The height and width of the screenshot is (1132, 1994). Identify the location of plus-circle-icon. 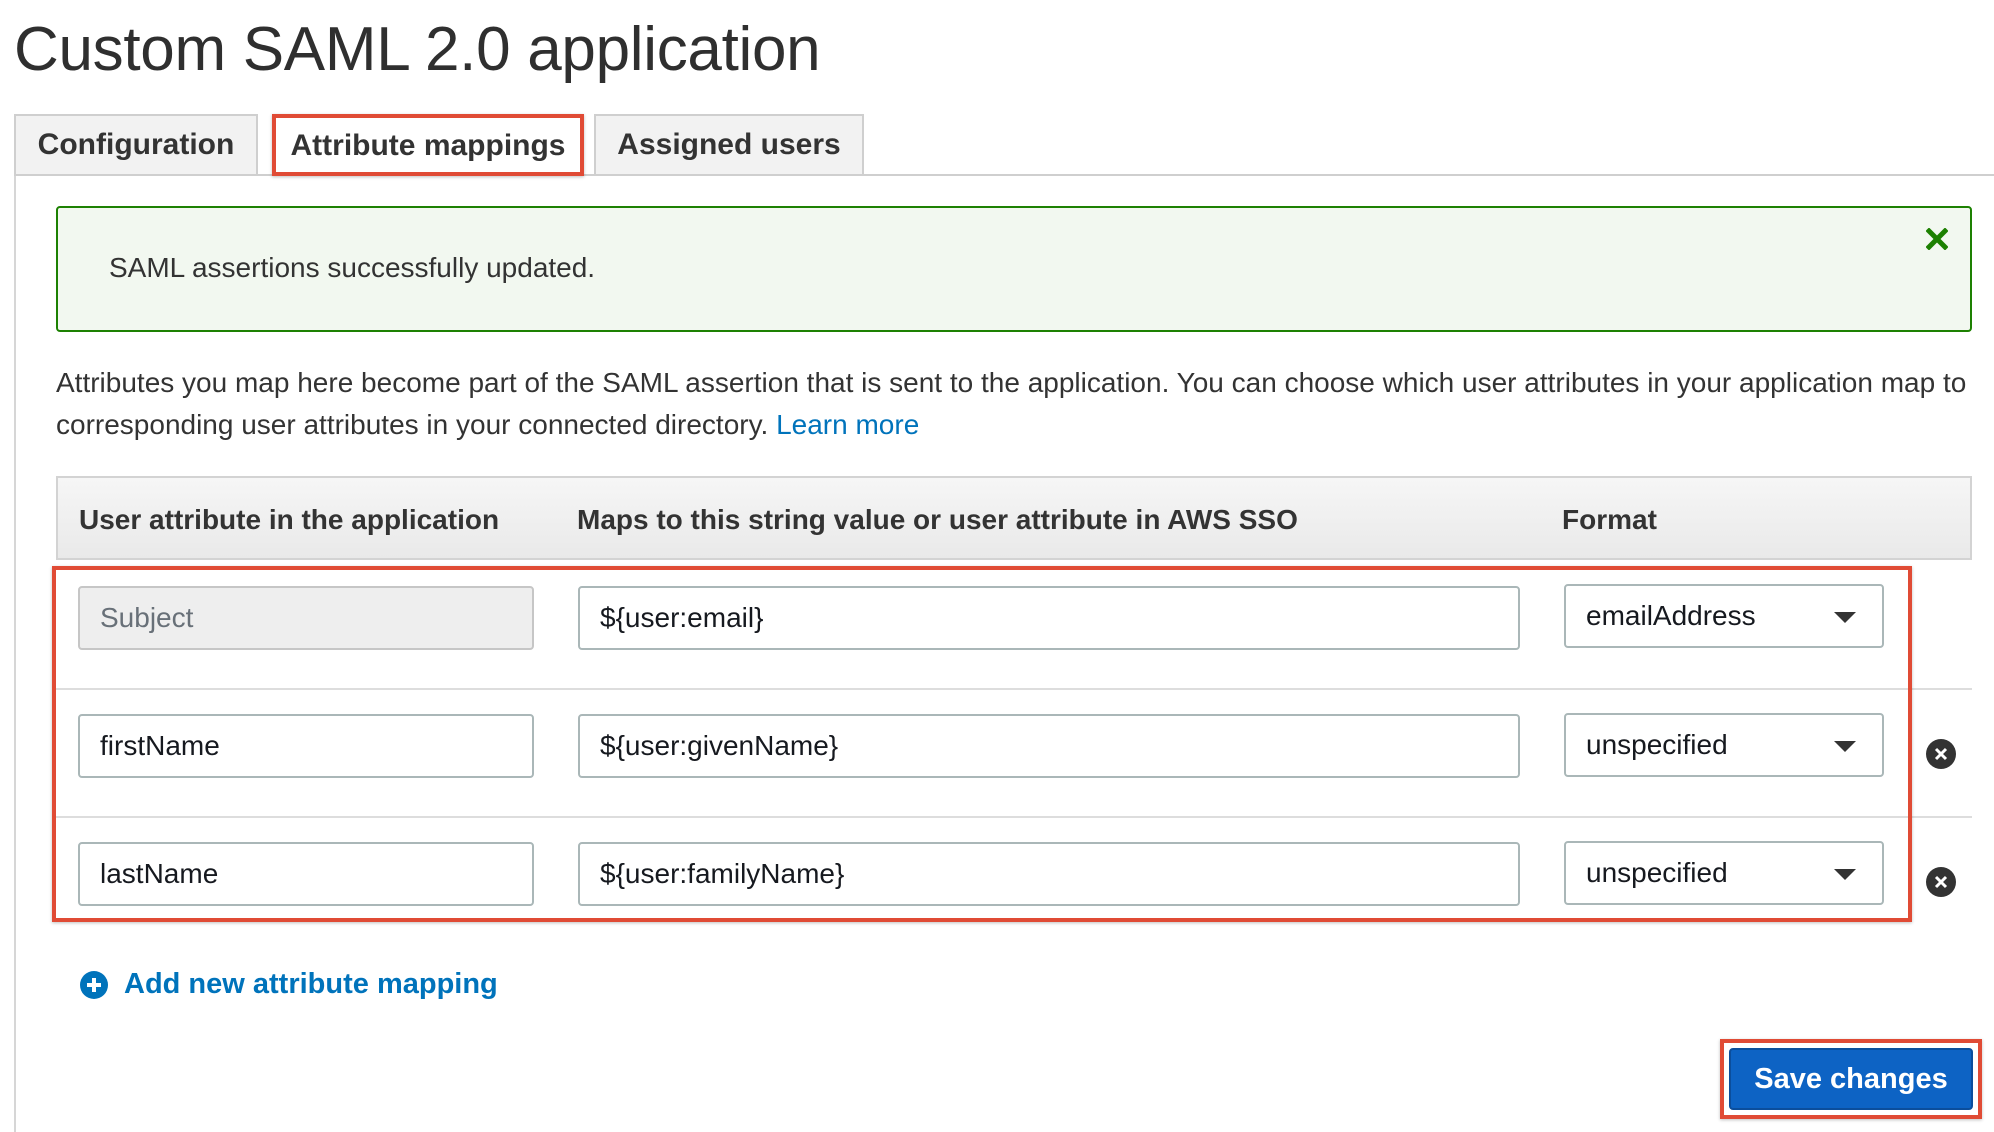
(94, 984).